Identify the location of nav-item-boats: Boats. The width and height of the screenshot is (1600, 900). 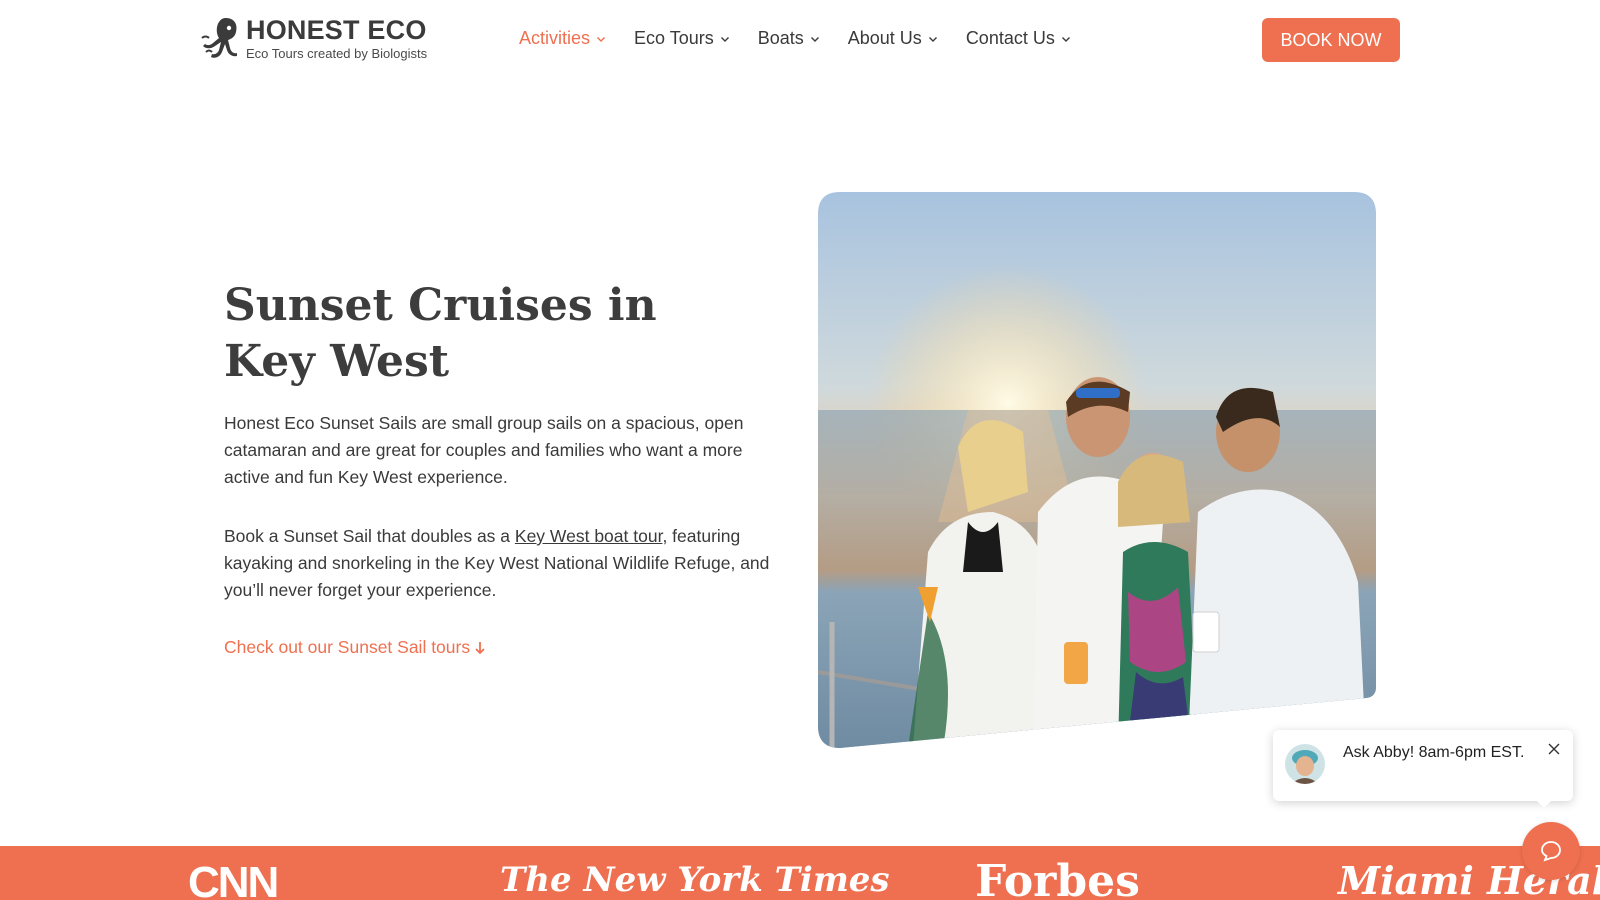
(789, 38).